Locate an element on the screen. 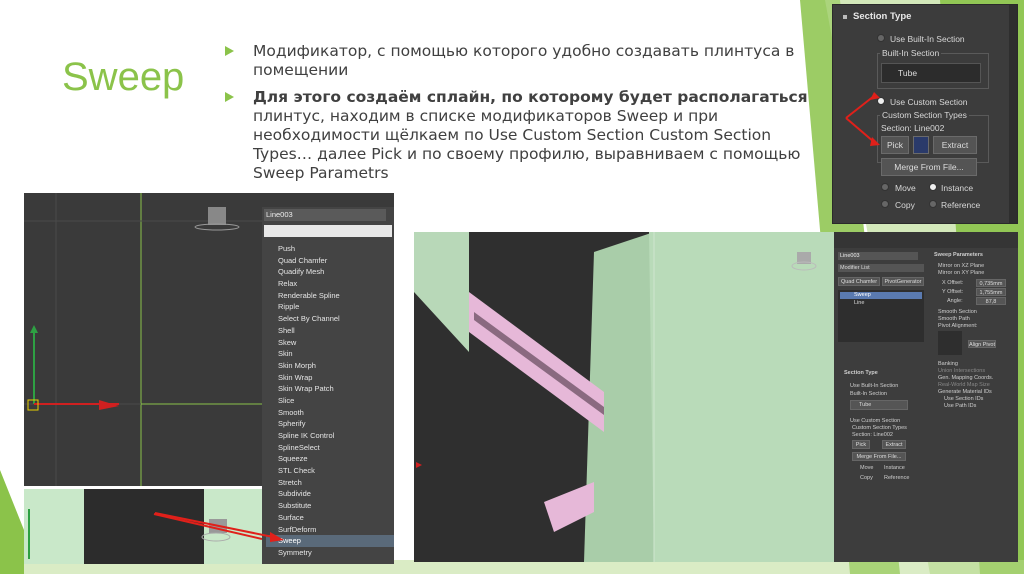 The image size is (1024, 574). quad-chamfer-button: Quad Chamfer is located at coordinates (859, 281).